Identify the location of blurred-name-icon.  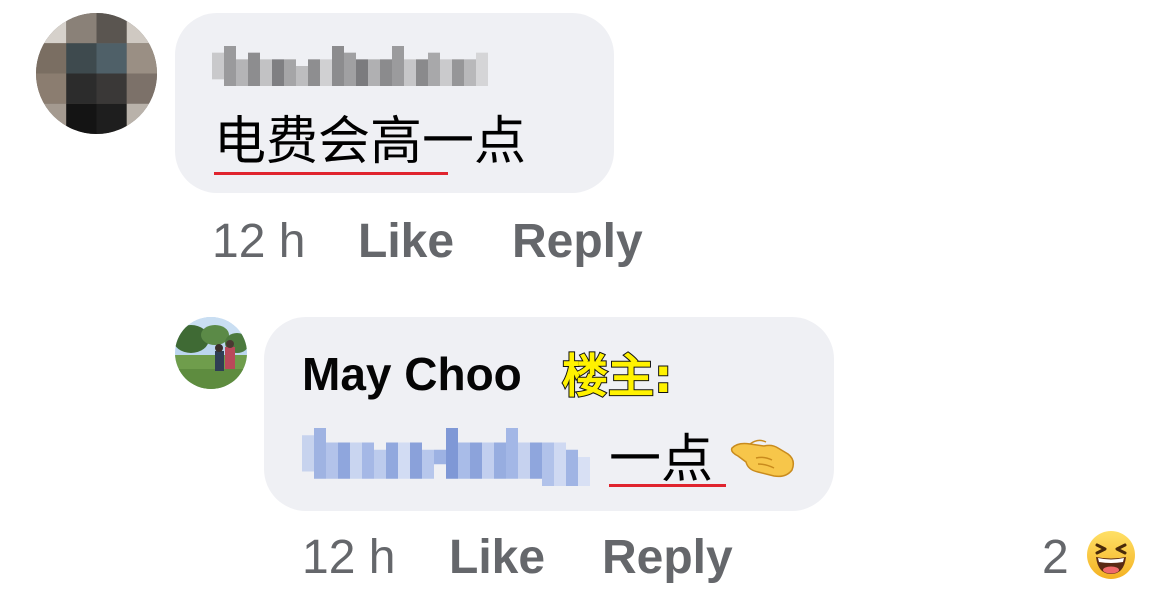
(350, 66).